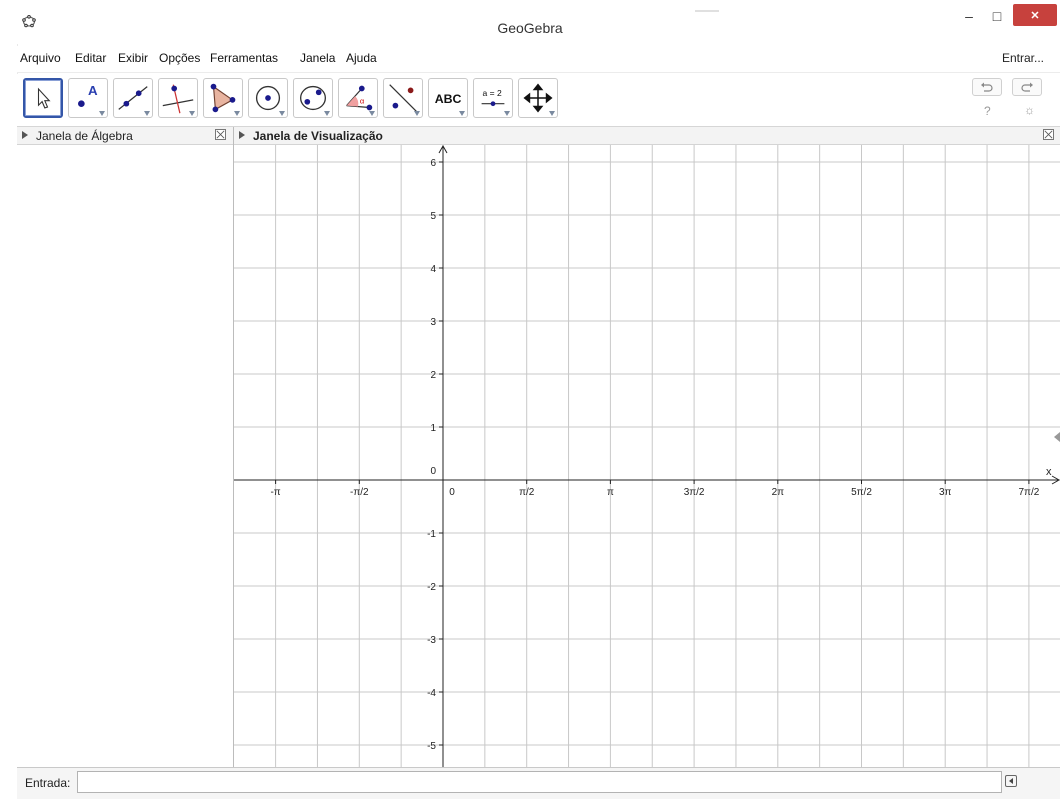  Describe the element at coordinates (1028, 492) in the screenshot. I see `x-tick-label: 7π/2` at that location.